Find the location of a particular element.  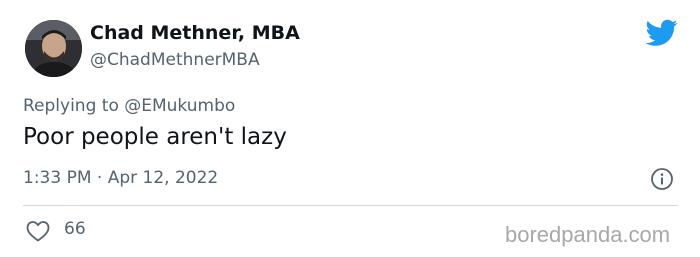

divider is located at coordinates (350, 205).